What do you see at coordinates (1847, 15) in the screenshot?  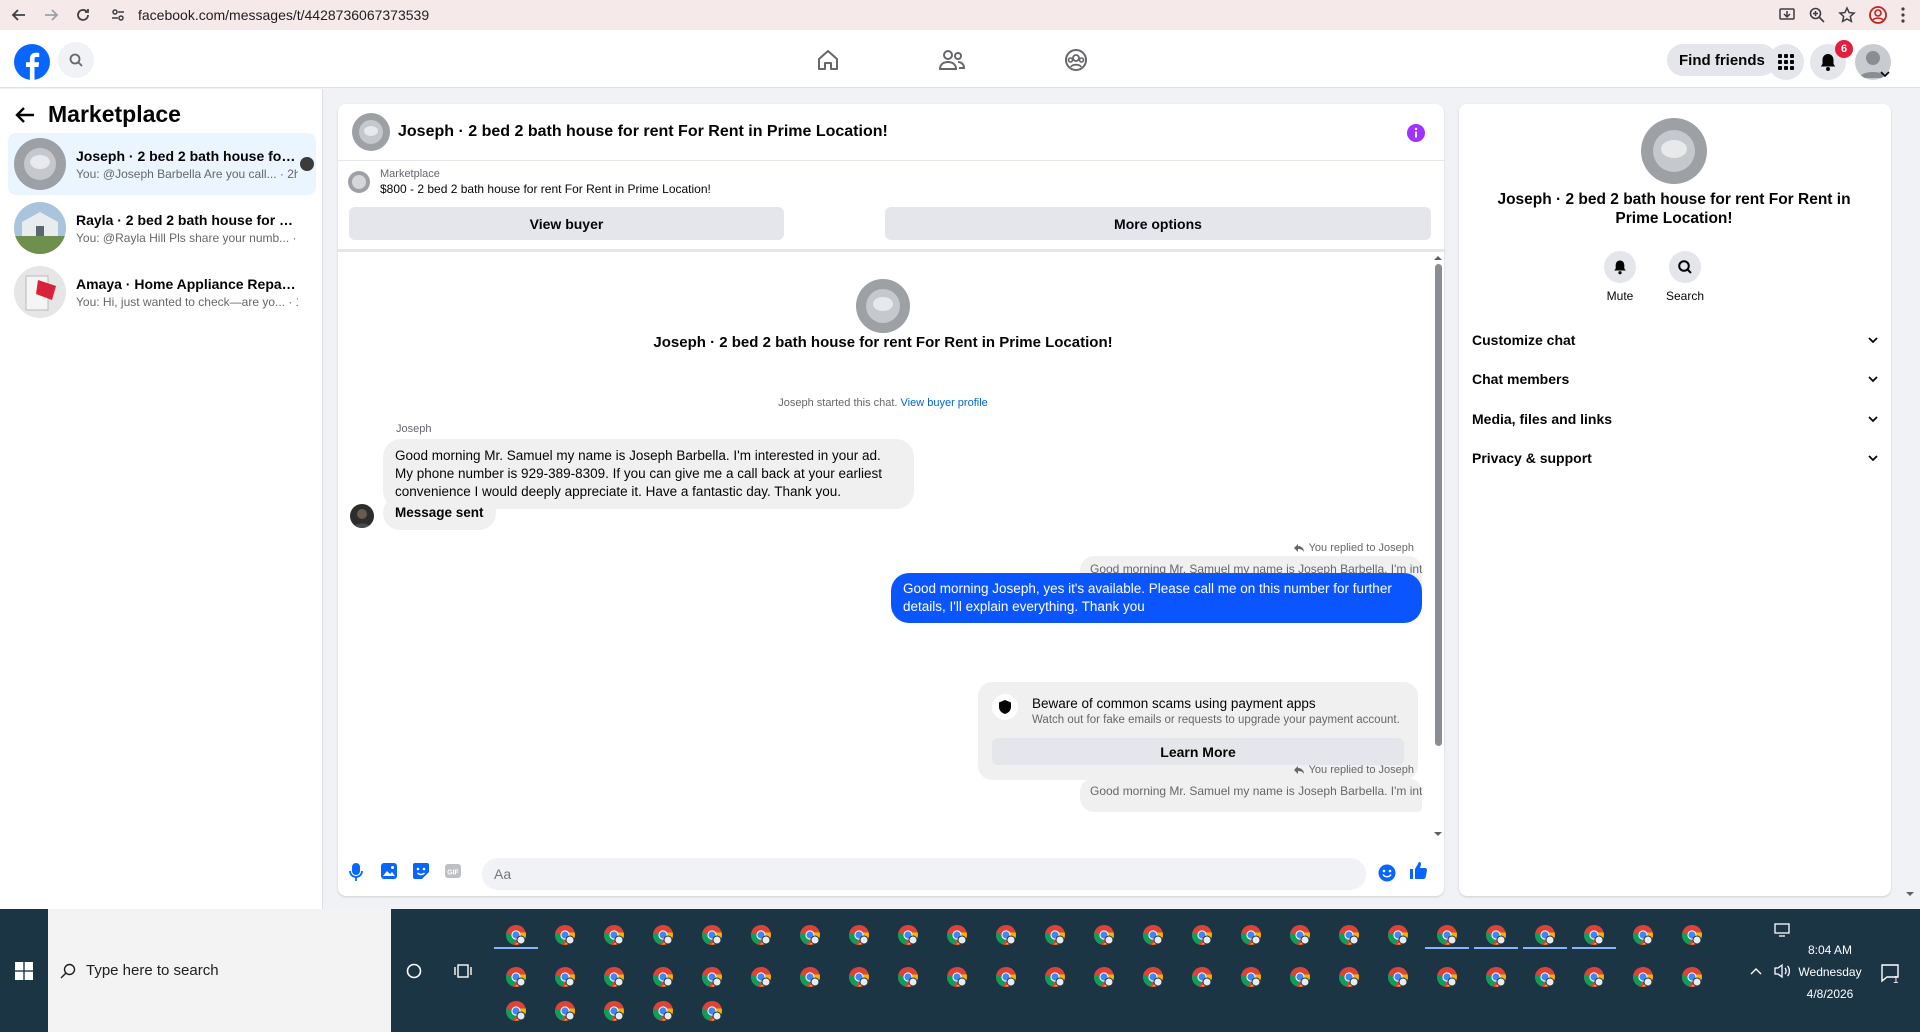 I see `bookmark-star-icon` at bounding box center [1847, 15].